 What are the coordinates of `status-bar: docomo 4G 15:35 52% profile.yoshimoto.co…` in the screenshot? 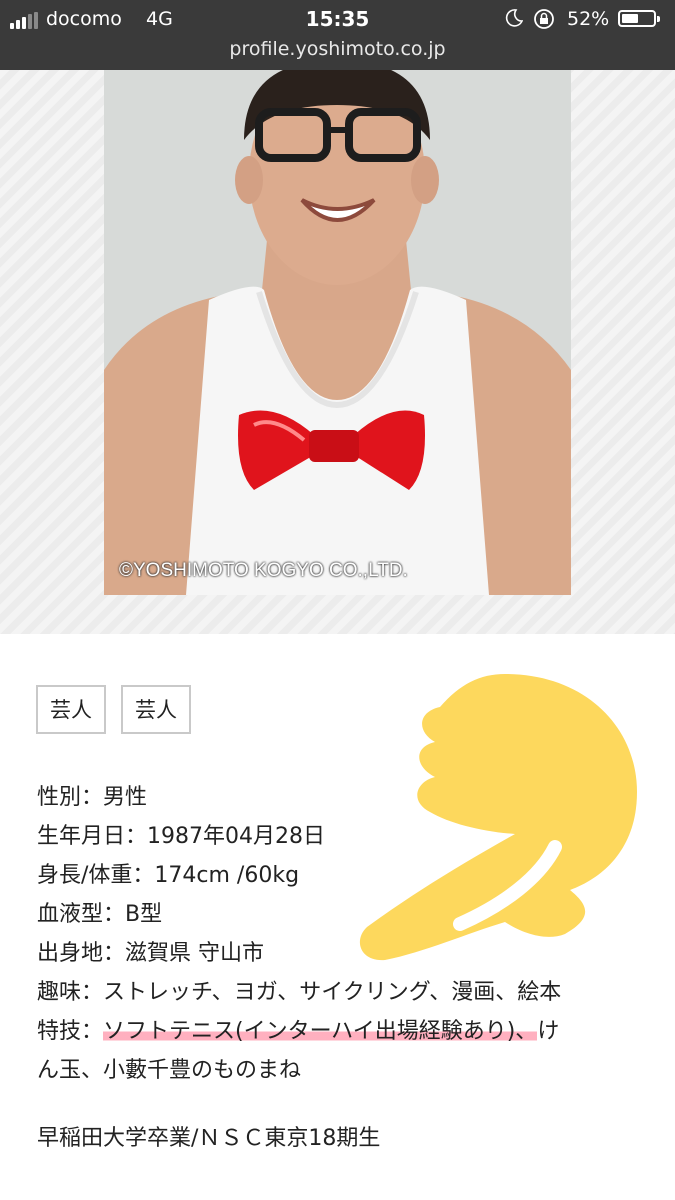 It's located at (337, 35).